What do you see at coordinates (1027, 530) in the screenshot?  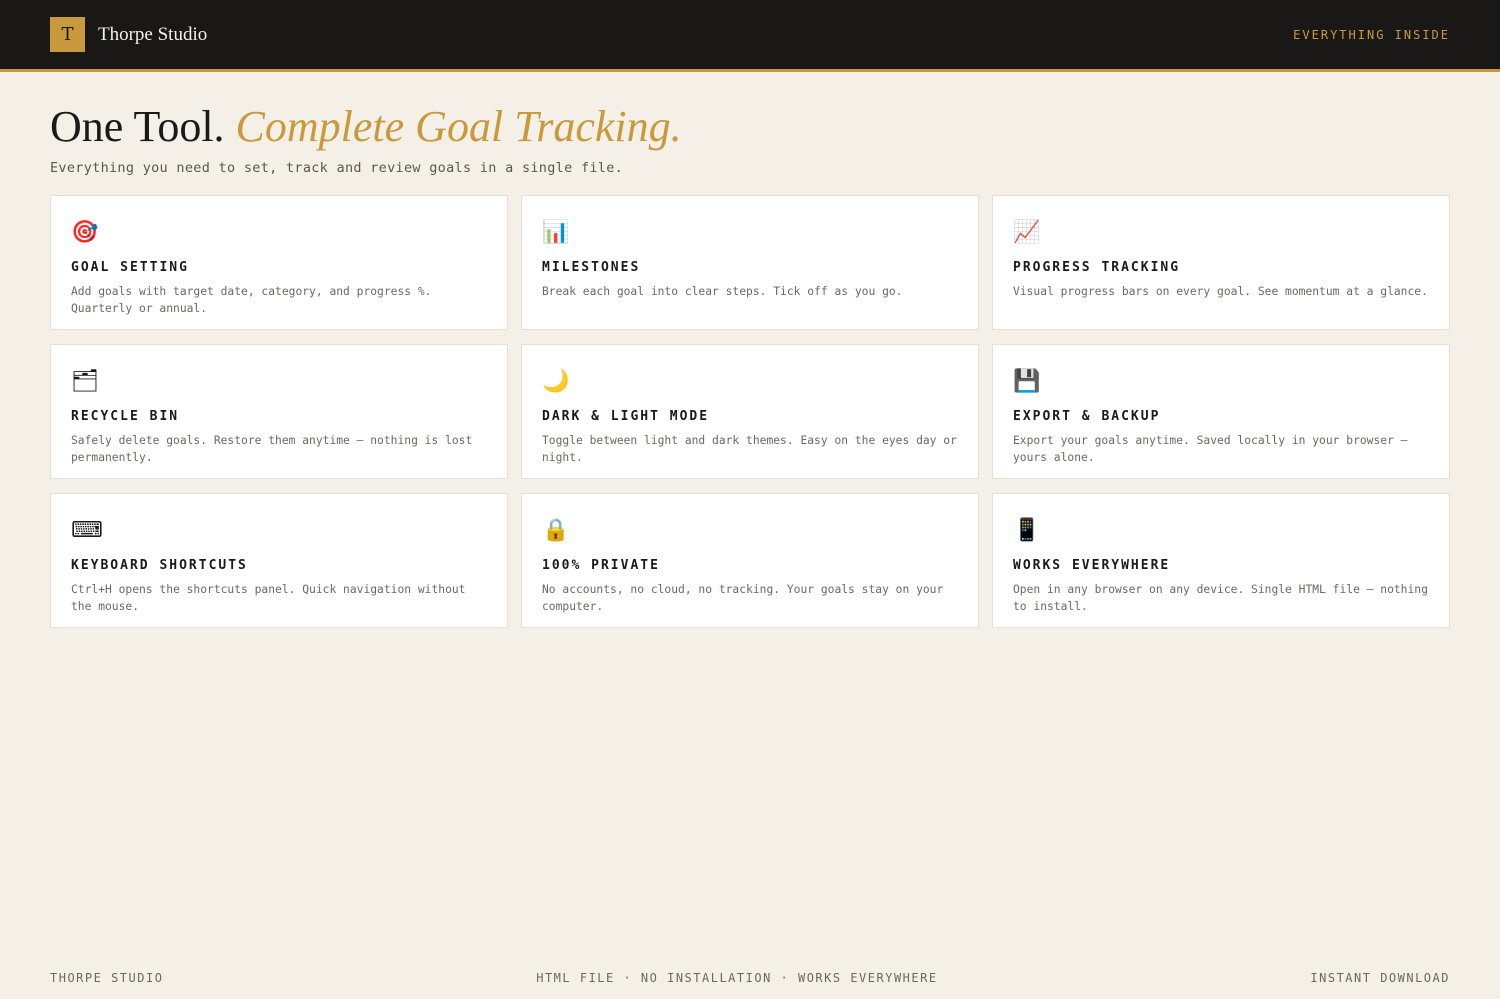 I see `device-icon: 📱` at bounding box center [1027, 530].